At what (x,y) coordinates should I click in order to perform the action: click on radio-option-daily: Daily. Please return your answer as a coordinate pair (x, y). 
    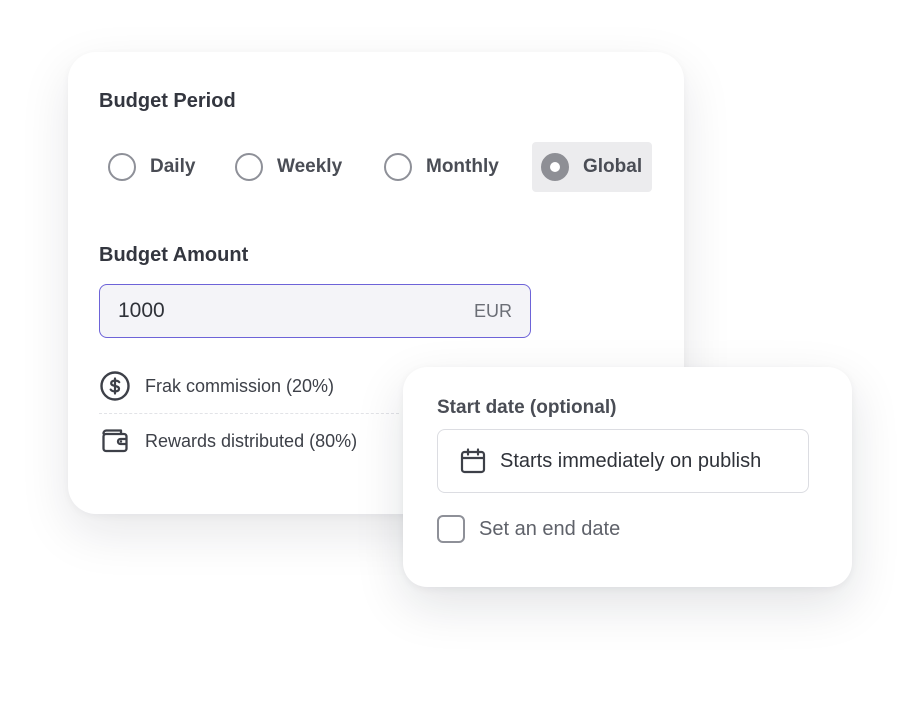
    Looking at the image, I should click on (151, 167).